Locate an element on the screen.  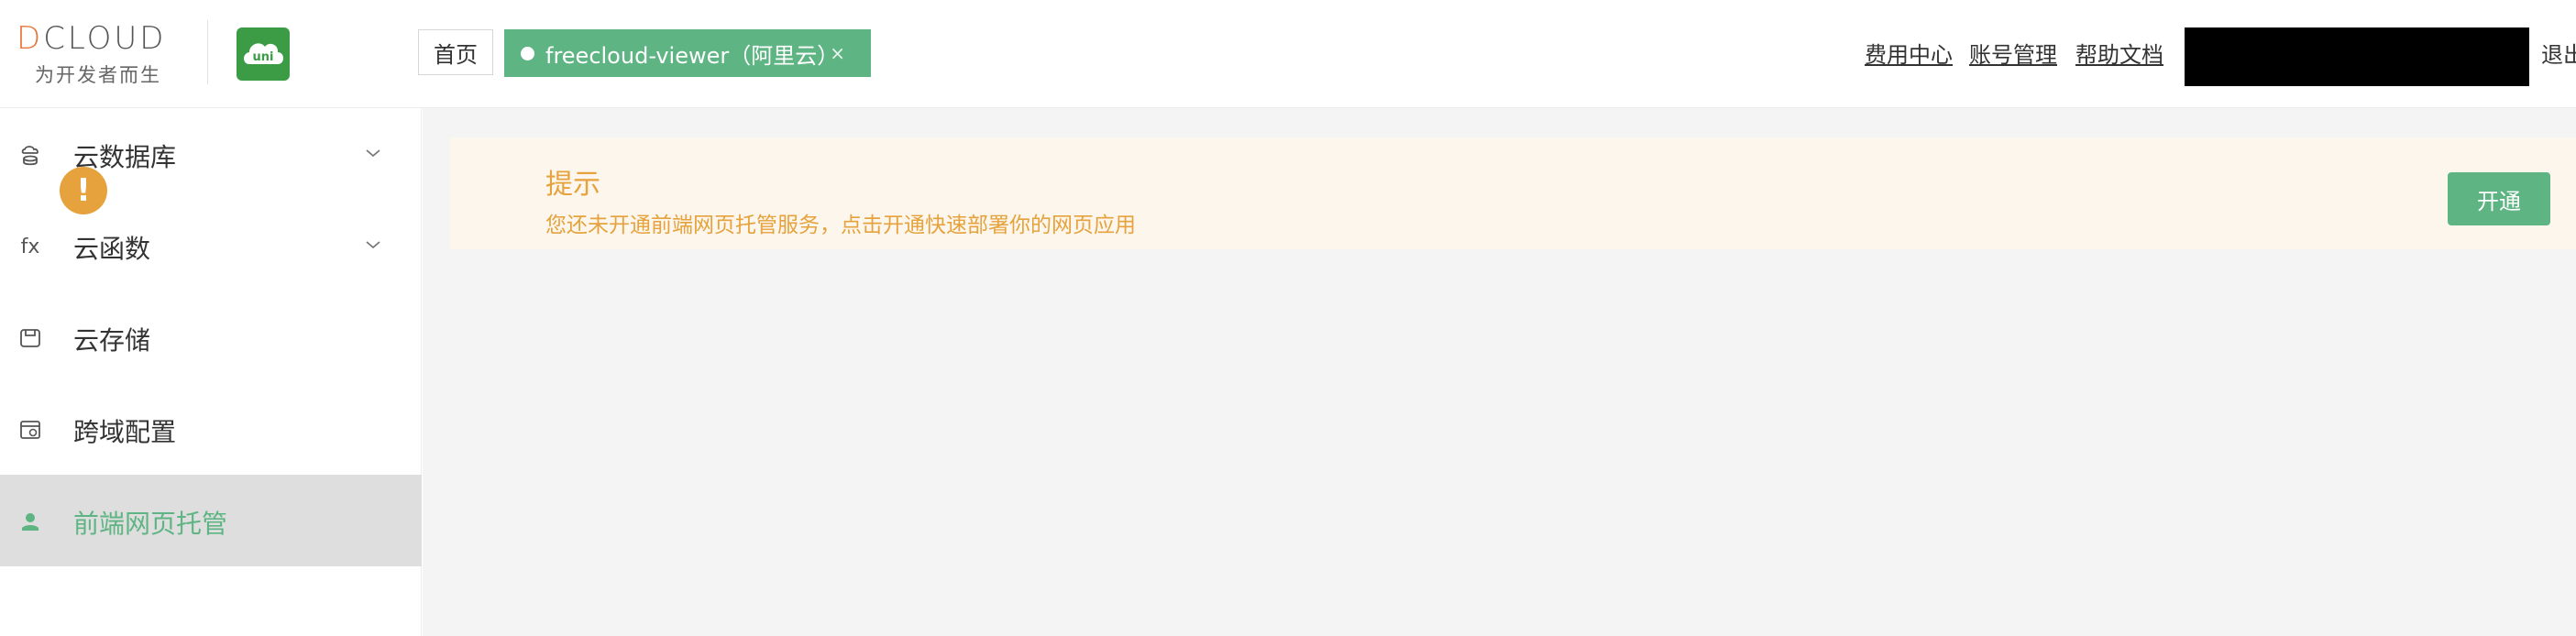
sidebar-item-label: 前端网页托管 is located at coordinates (150, 524).